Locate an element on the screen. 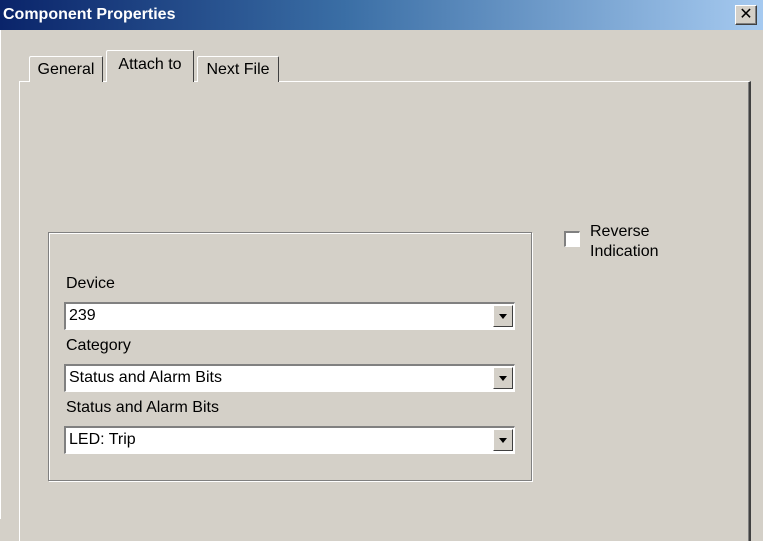 The image size is (763, 541). tab-general: General is located at coordinates (66, 69).